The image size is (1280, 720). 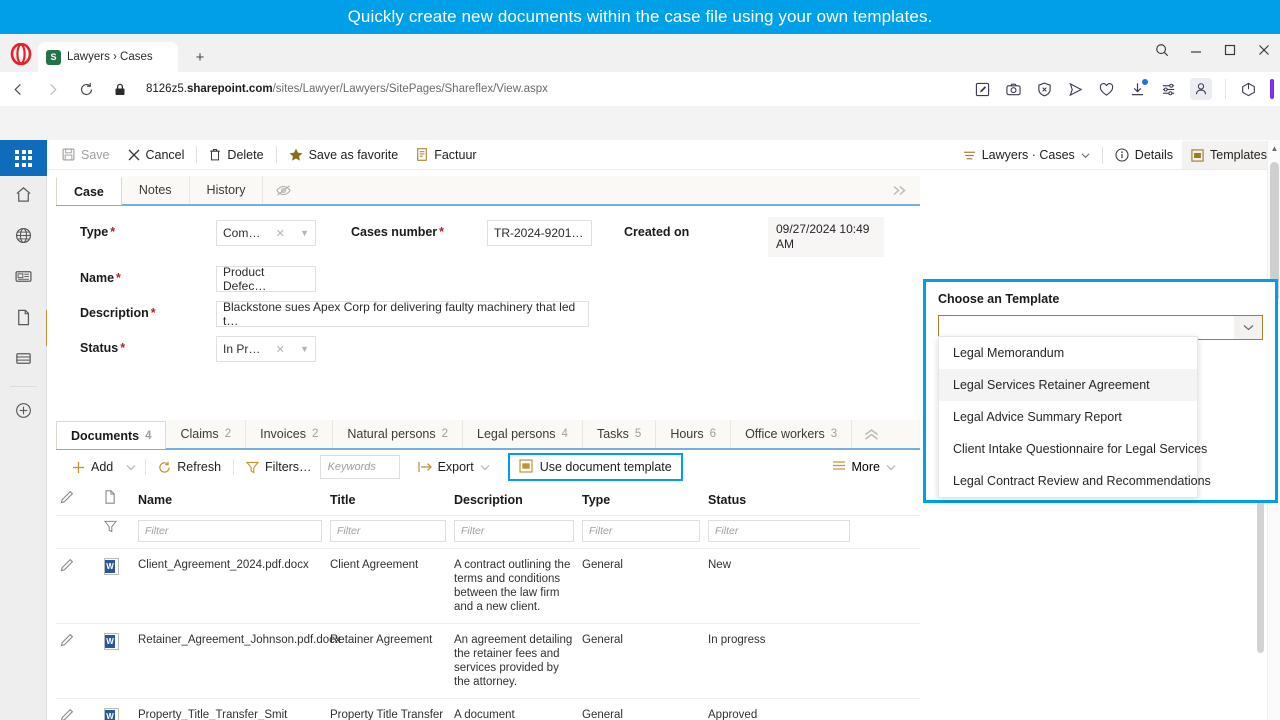 What do you see at coordinates (641, 531) in the screenshot?
I see `filter-input-type: Filter` at bounding box center [641, 531].